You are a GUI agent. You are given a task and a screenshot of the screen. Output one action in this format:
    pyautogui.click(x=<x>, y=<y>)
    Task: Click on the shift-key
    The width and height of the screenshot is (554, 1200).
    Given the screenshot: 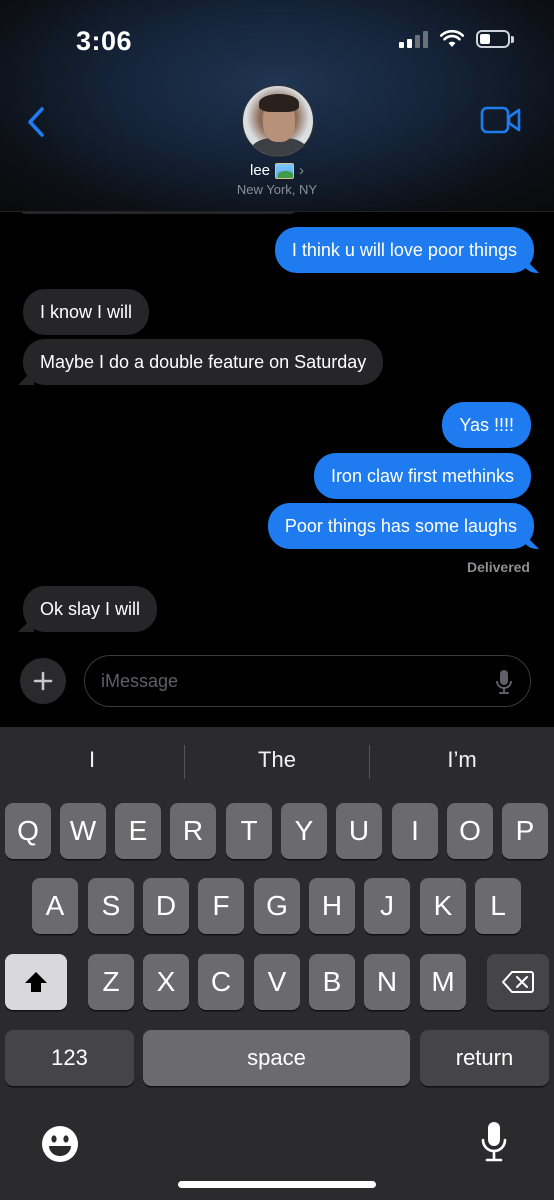 What is the action you would take?
    pyautogui.click(x=36, y=982)
    